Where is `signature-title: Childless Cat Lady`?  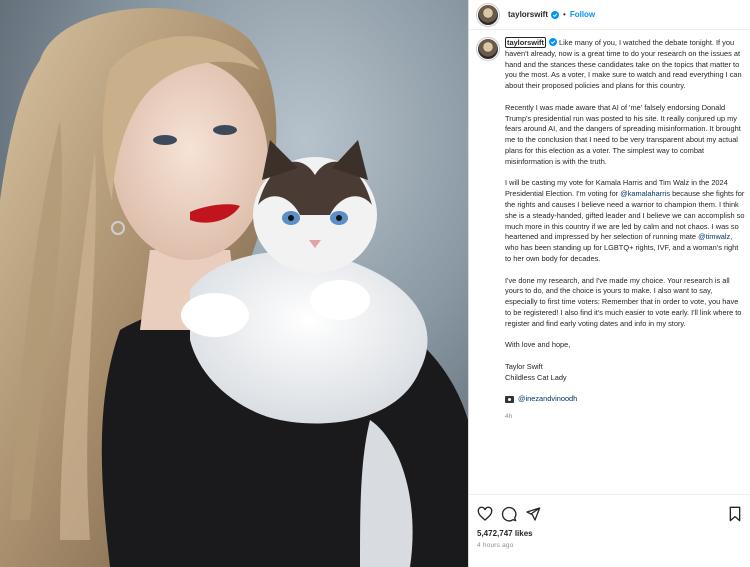
signature-title: Childless Cat Lady is located at coordinates (536, 377).